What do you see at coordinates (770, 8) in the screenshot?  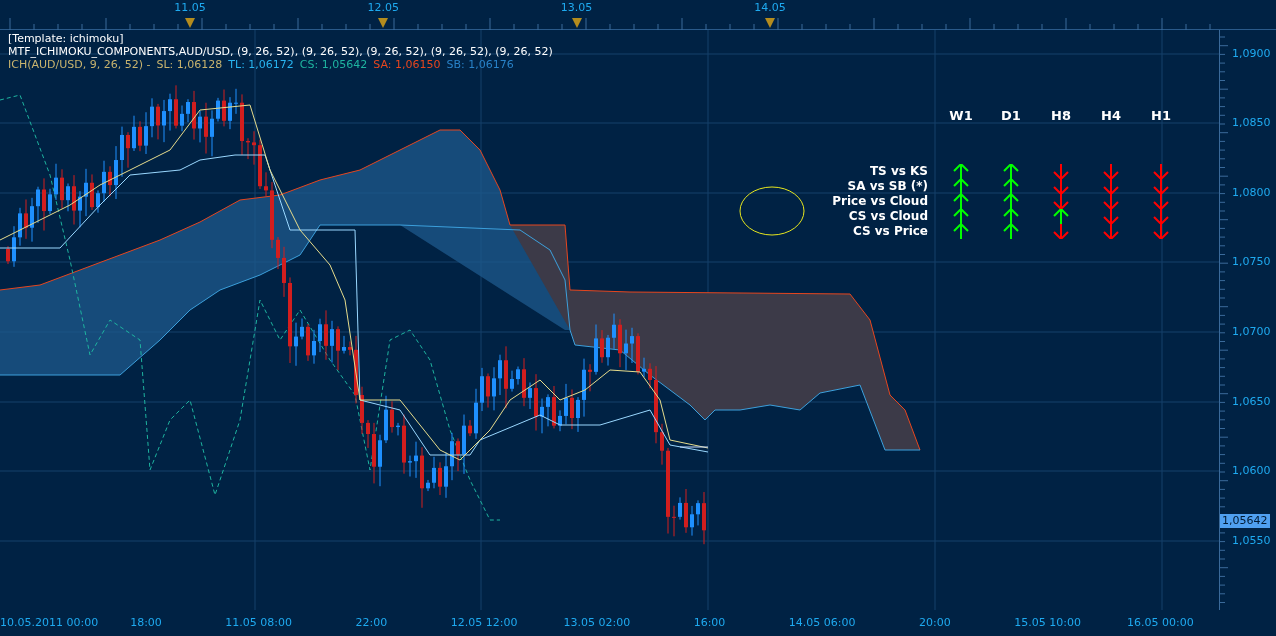 I see `date-marker-label: 14.05` at bounding box center [770, 8].